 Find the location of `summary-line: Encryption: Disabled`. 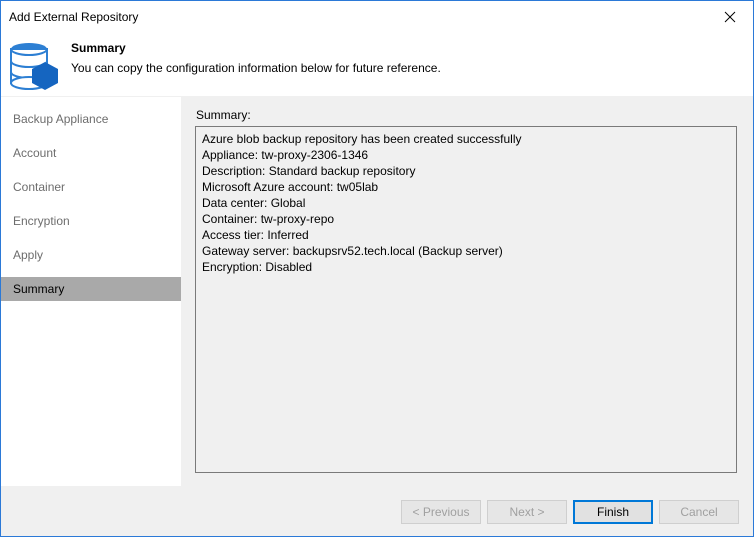

summary-line: Encryption: Disabled is located at coordinates (257, 267).